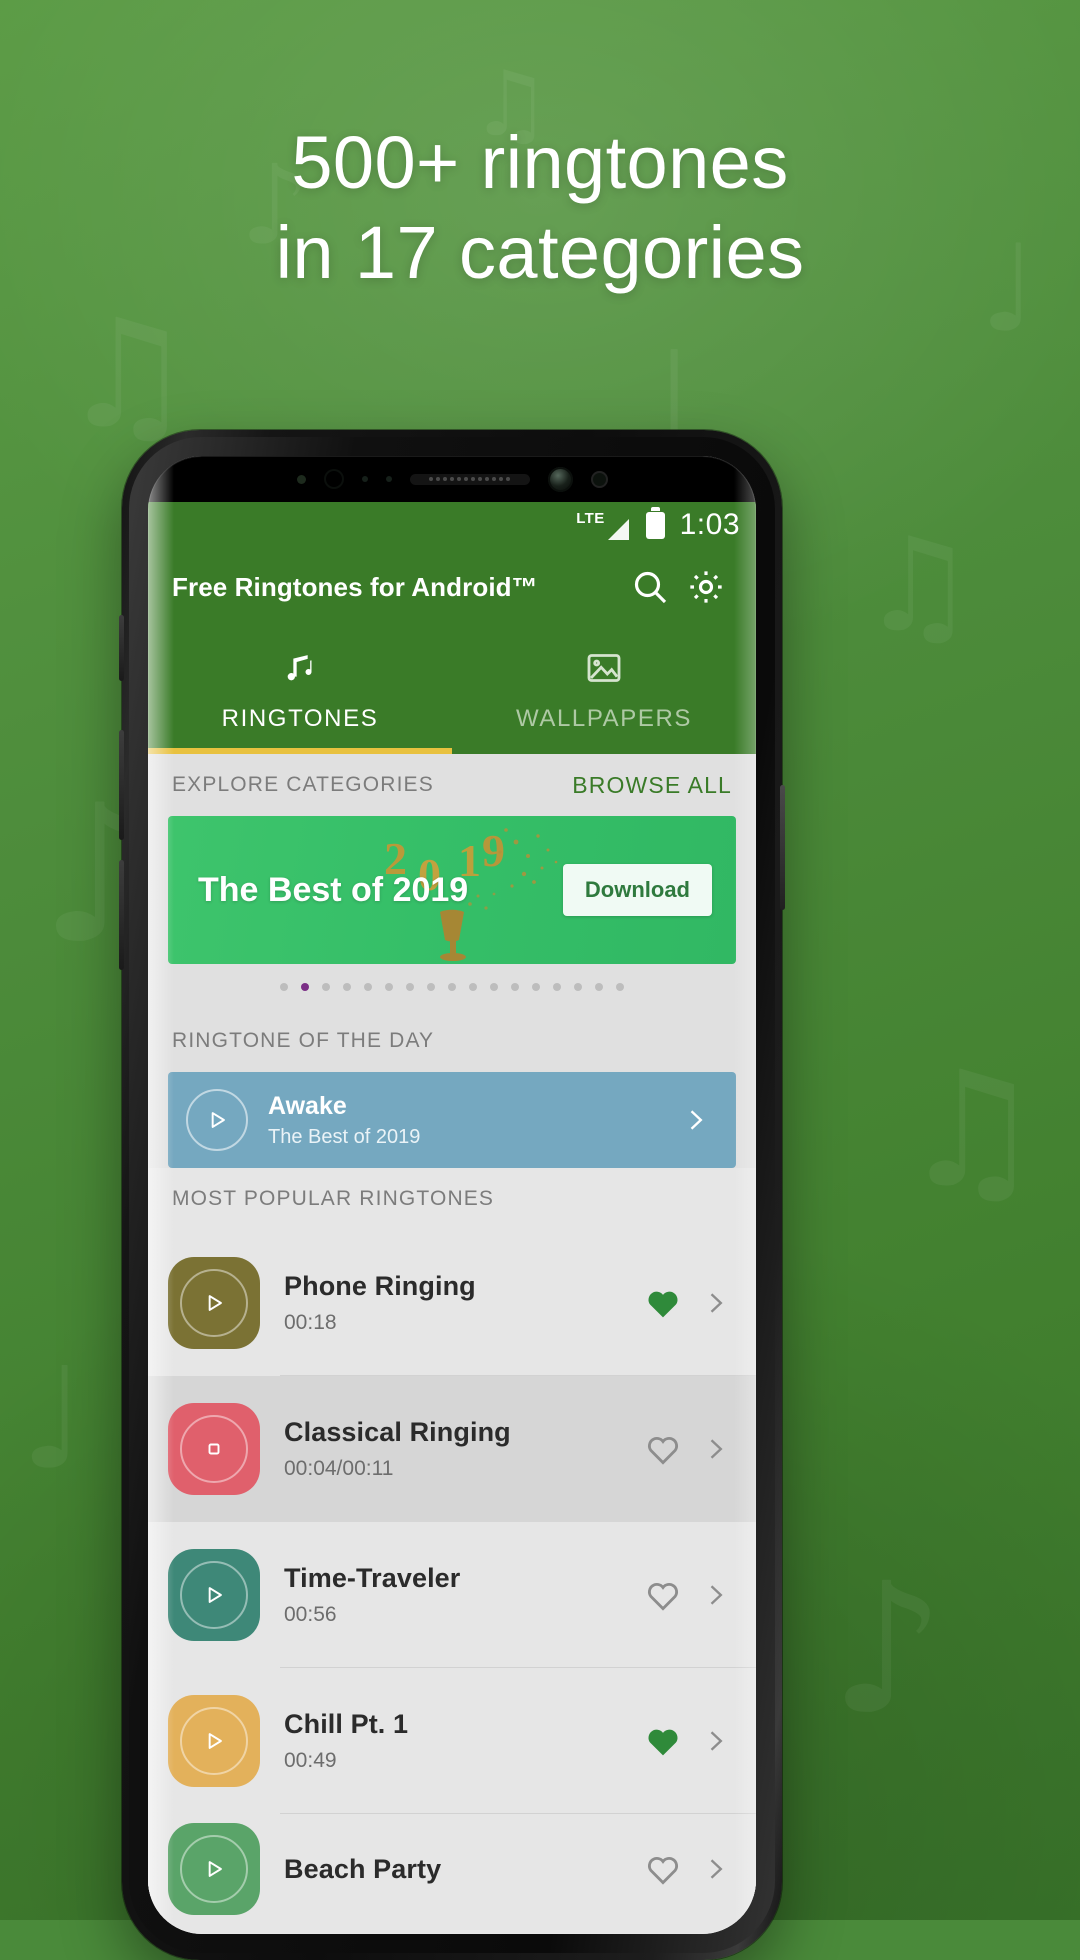 The width and height of the screenshot is (1080, 1960). Describe the element at coordinates (346, 1724) in the screenshot. I see `ringtone-title: Chill Pt. 1` at that location.